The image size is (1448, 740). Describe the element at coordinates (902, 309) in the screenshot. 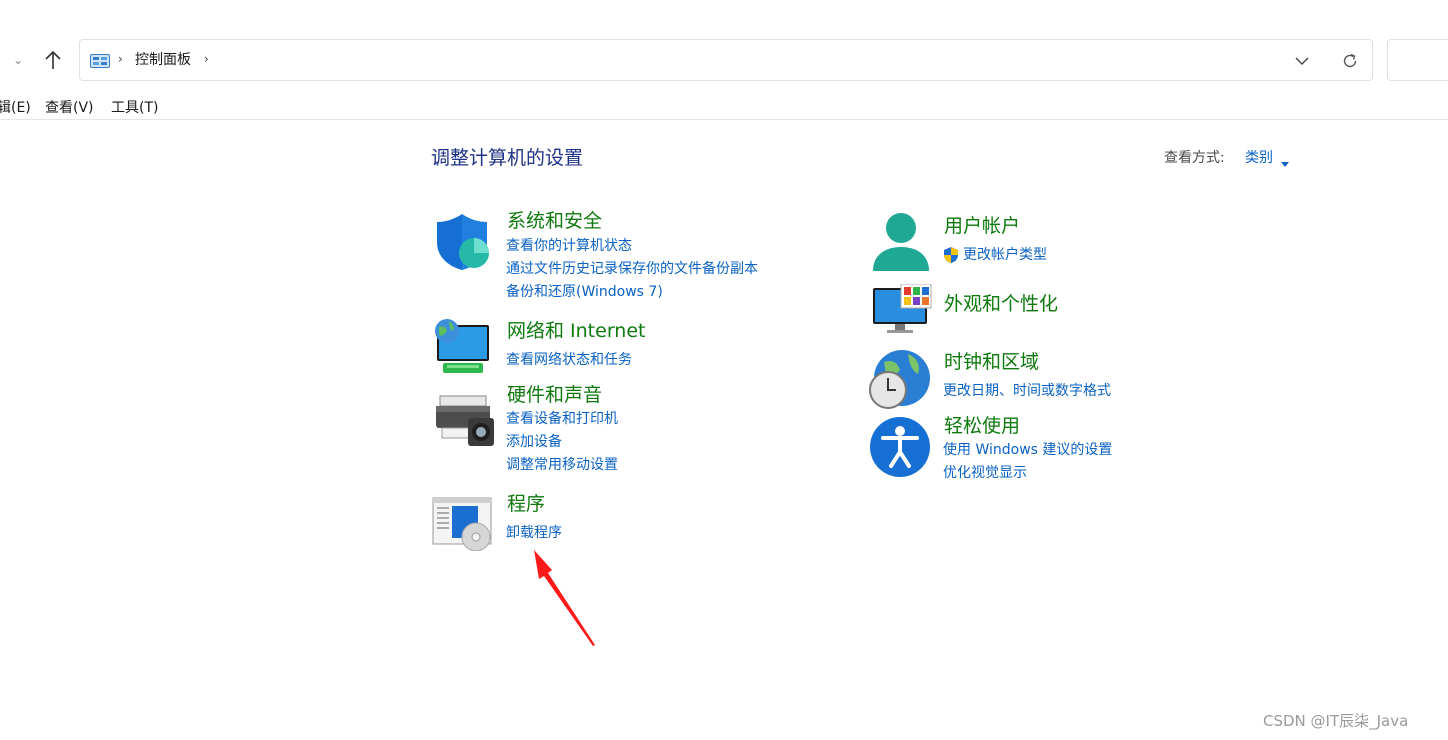

I see `monitor-icon` at that location.